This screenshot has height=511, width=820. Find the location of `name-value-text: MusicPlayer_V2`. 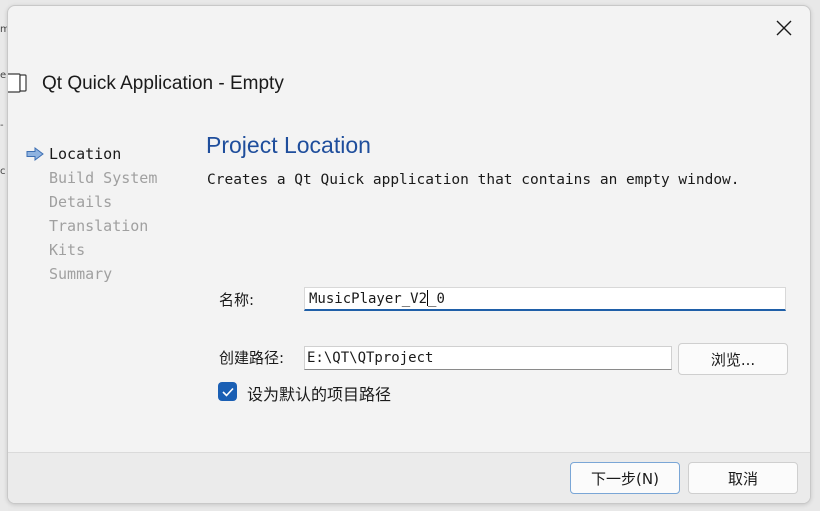

name-value-text: MusicPlayer_V2 is located at coordinates (368, 299).